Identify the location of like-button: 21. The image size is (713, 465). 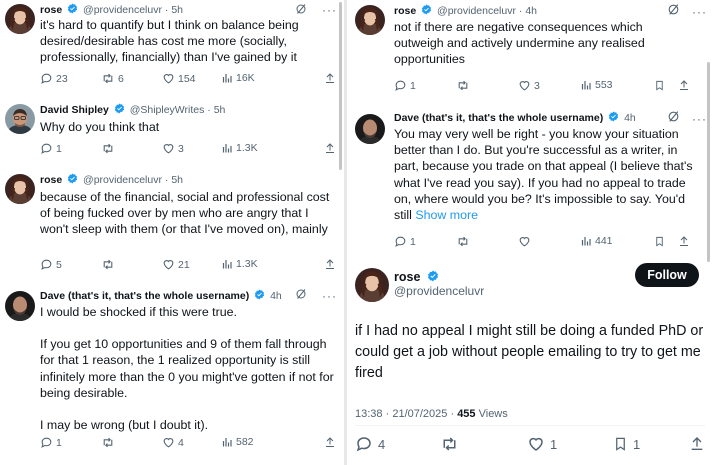
(176, 264).